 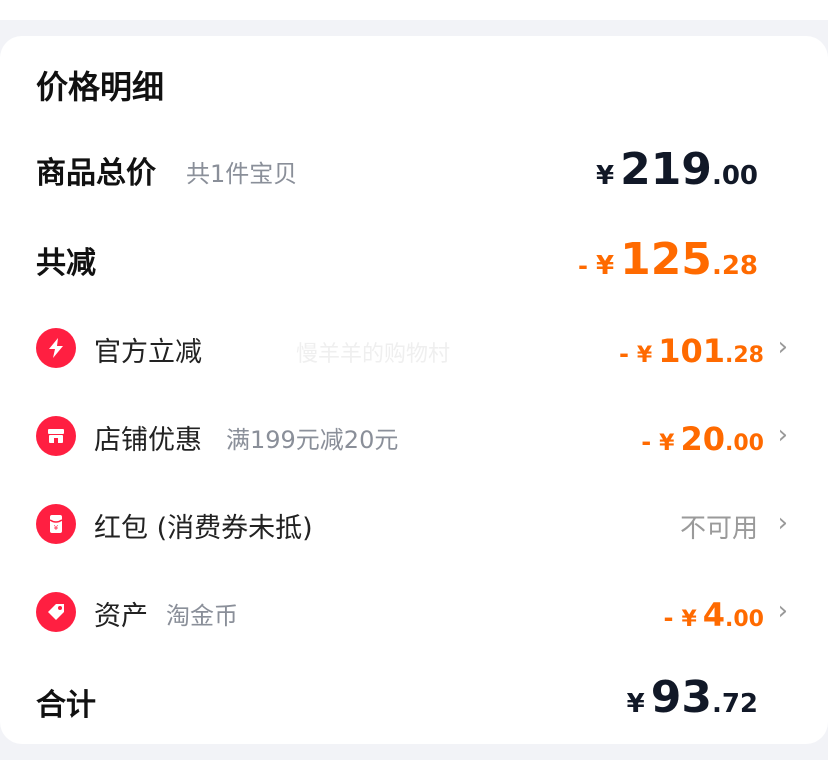 I want to click on total-price: ¥ 93 .72, so click(x=692, y=697).